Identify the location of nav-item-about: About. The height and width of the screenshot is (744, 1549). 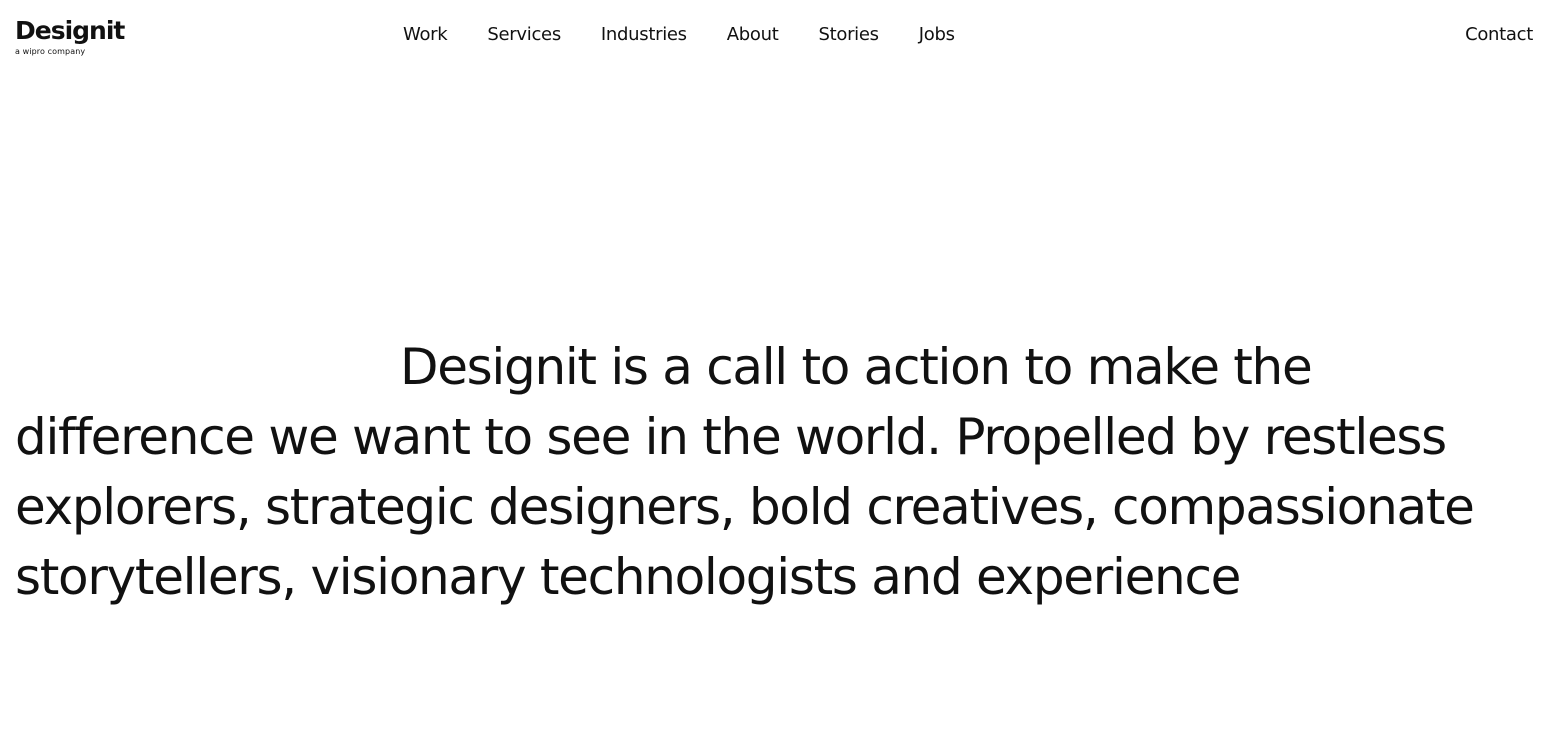
(753, 35).